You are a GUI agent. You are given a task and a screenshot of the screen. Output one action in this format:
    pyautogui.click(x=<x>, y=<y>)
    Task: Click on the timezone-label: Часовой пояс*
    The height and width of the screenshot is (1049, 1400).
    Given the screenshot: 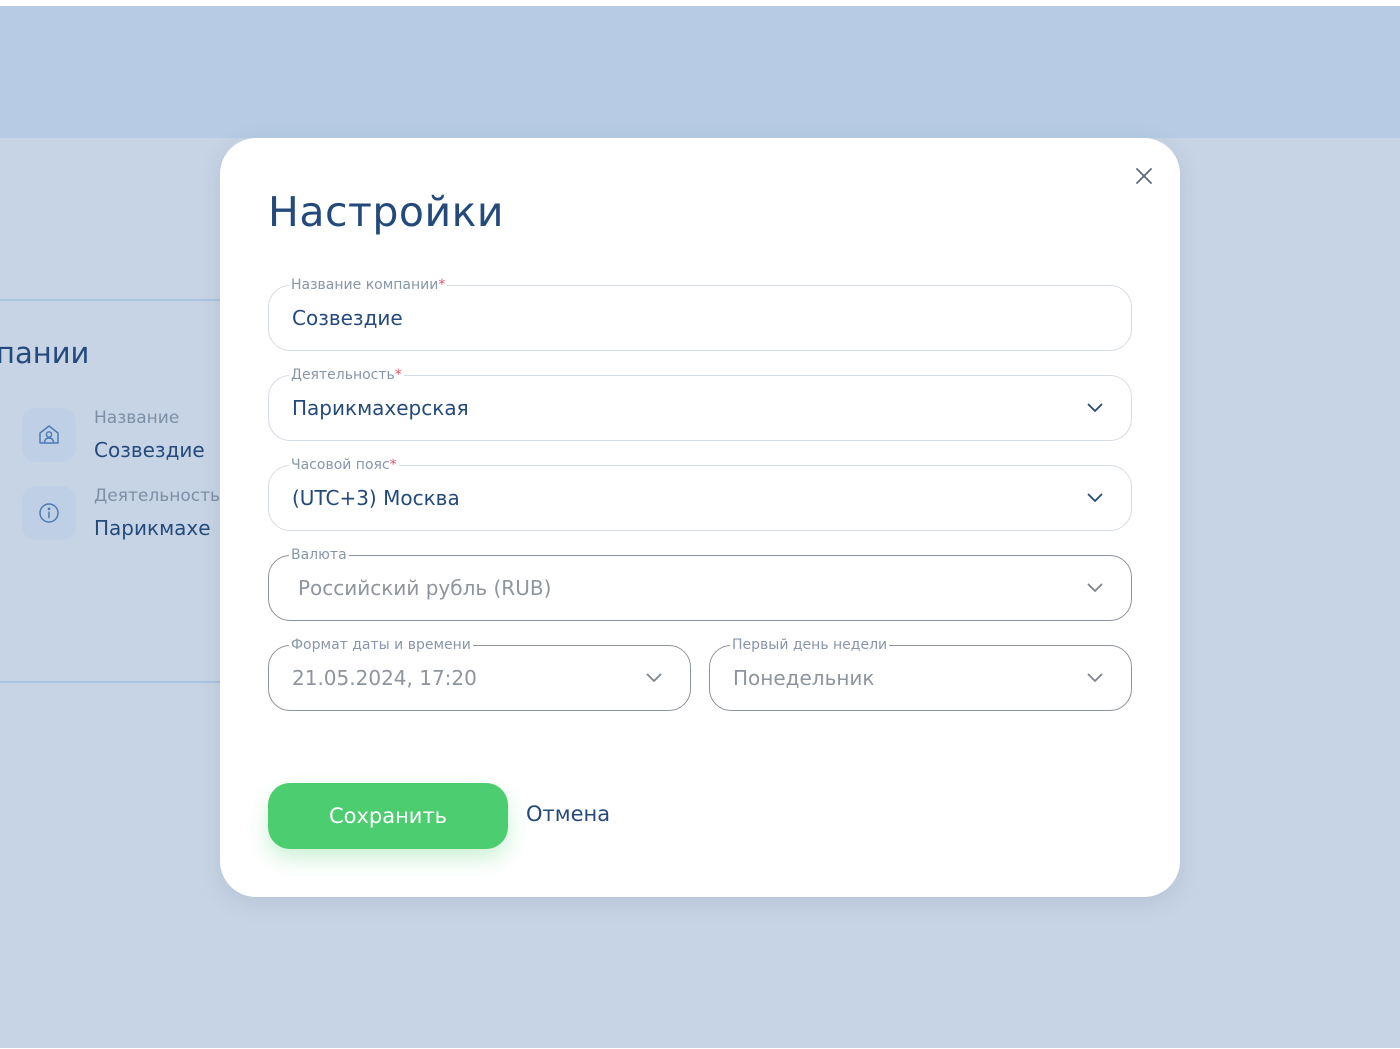 What is the action you would take?
    pyautogui.click(x=344, y=465)
    